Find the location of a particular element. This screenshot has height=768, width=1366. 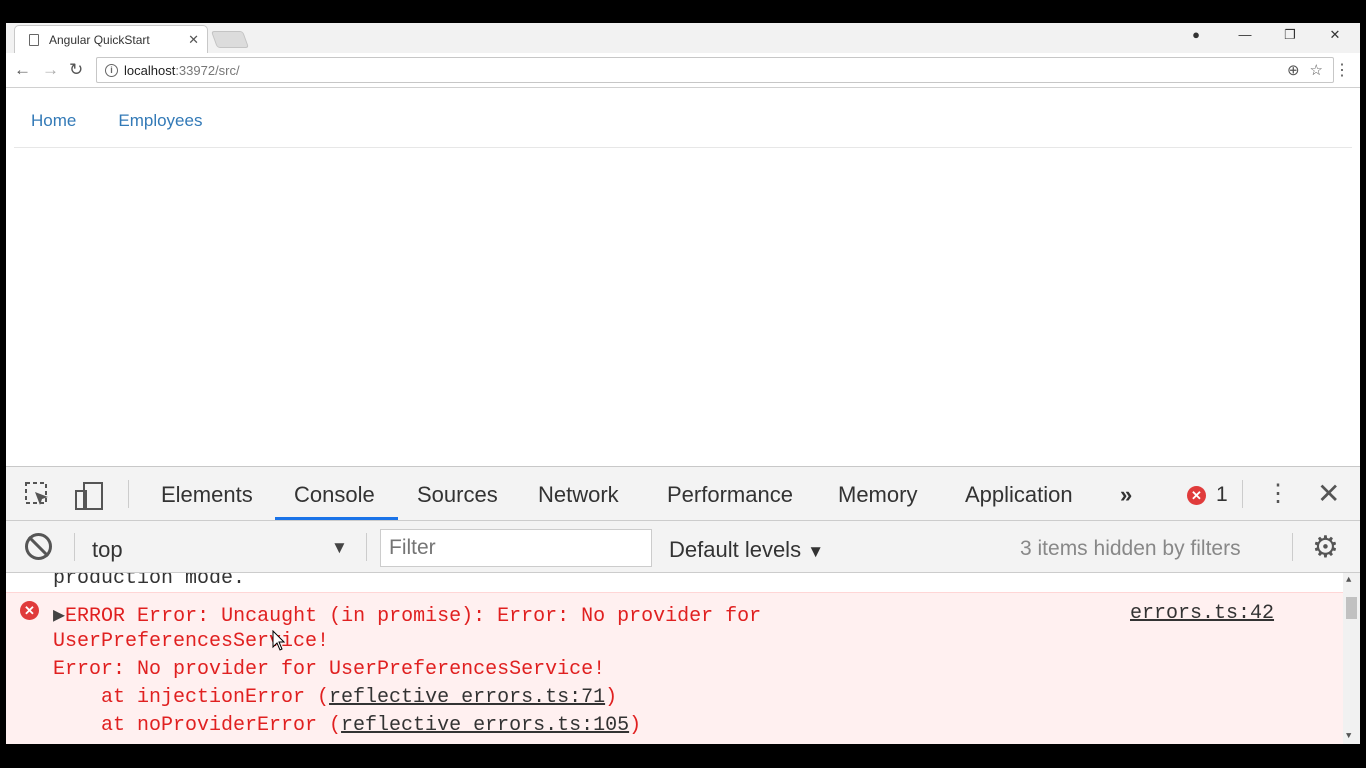

tab-title: Angular QuickStart is located at coordinates (99, 39).